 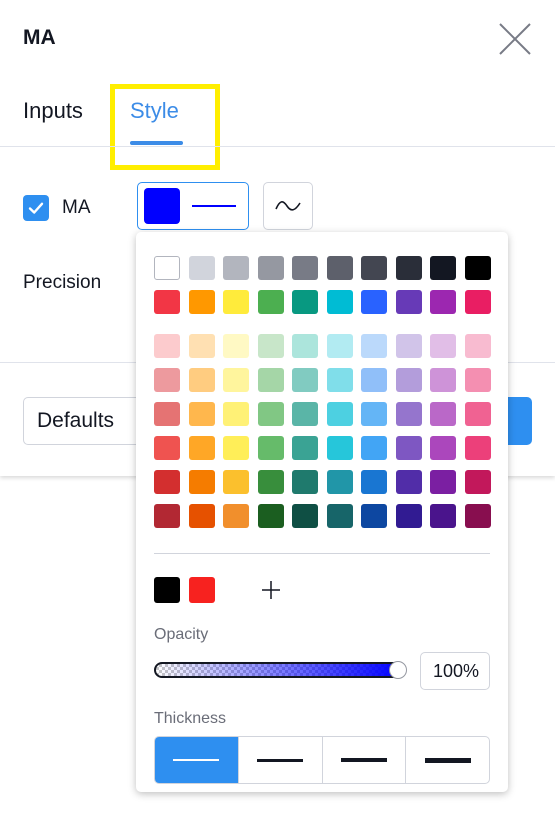 I want to click on tab-inputs: Inputs, so click(x=53, y=111).